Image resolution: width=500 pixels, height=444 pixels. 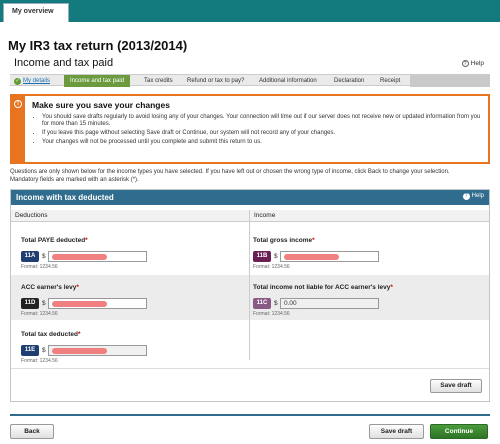 I want to click on page-subtitle: Income and tax paid, so click(x=64, y=63).